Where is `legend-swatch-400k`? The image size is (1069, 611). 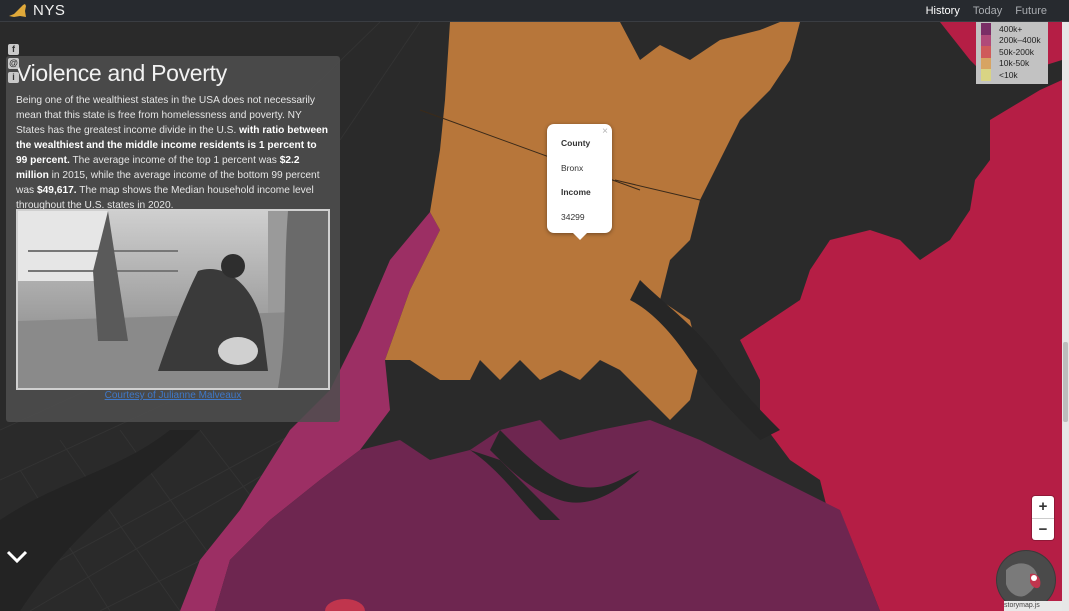
legend-swatch-400k is located at coordinates (986, 29).